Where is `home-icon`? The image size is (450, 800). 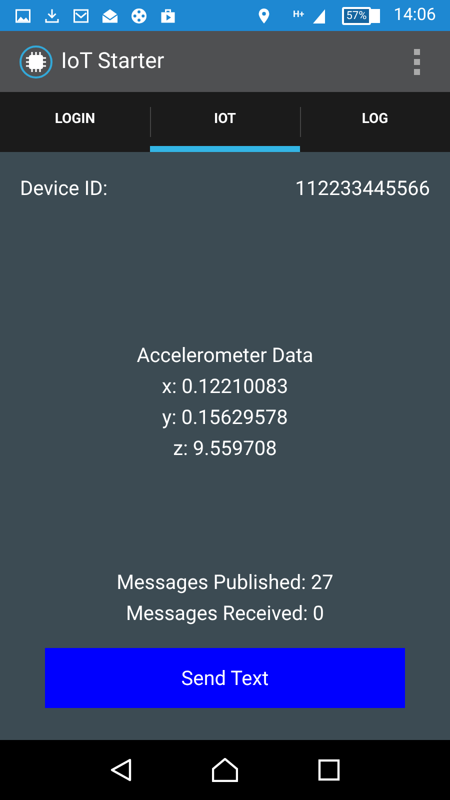
home-icon is located at coordinates (225, 770).